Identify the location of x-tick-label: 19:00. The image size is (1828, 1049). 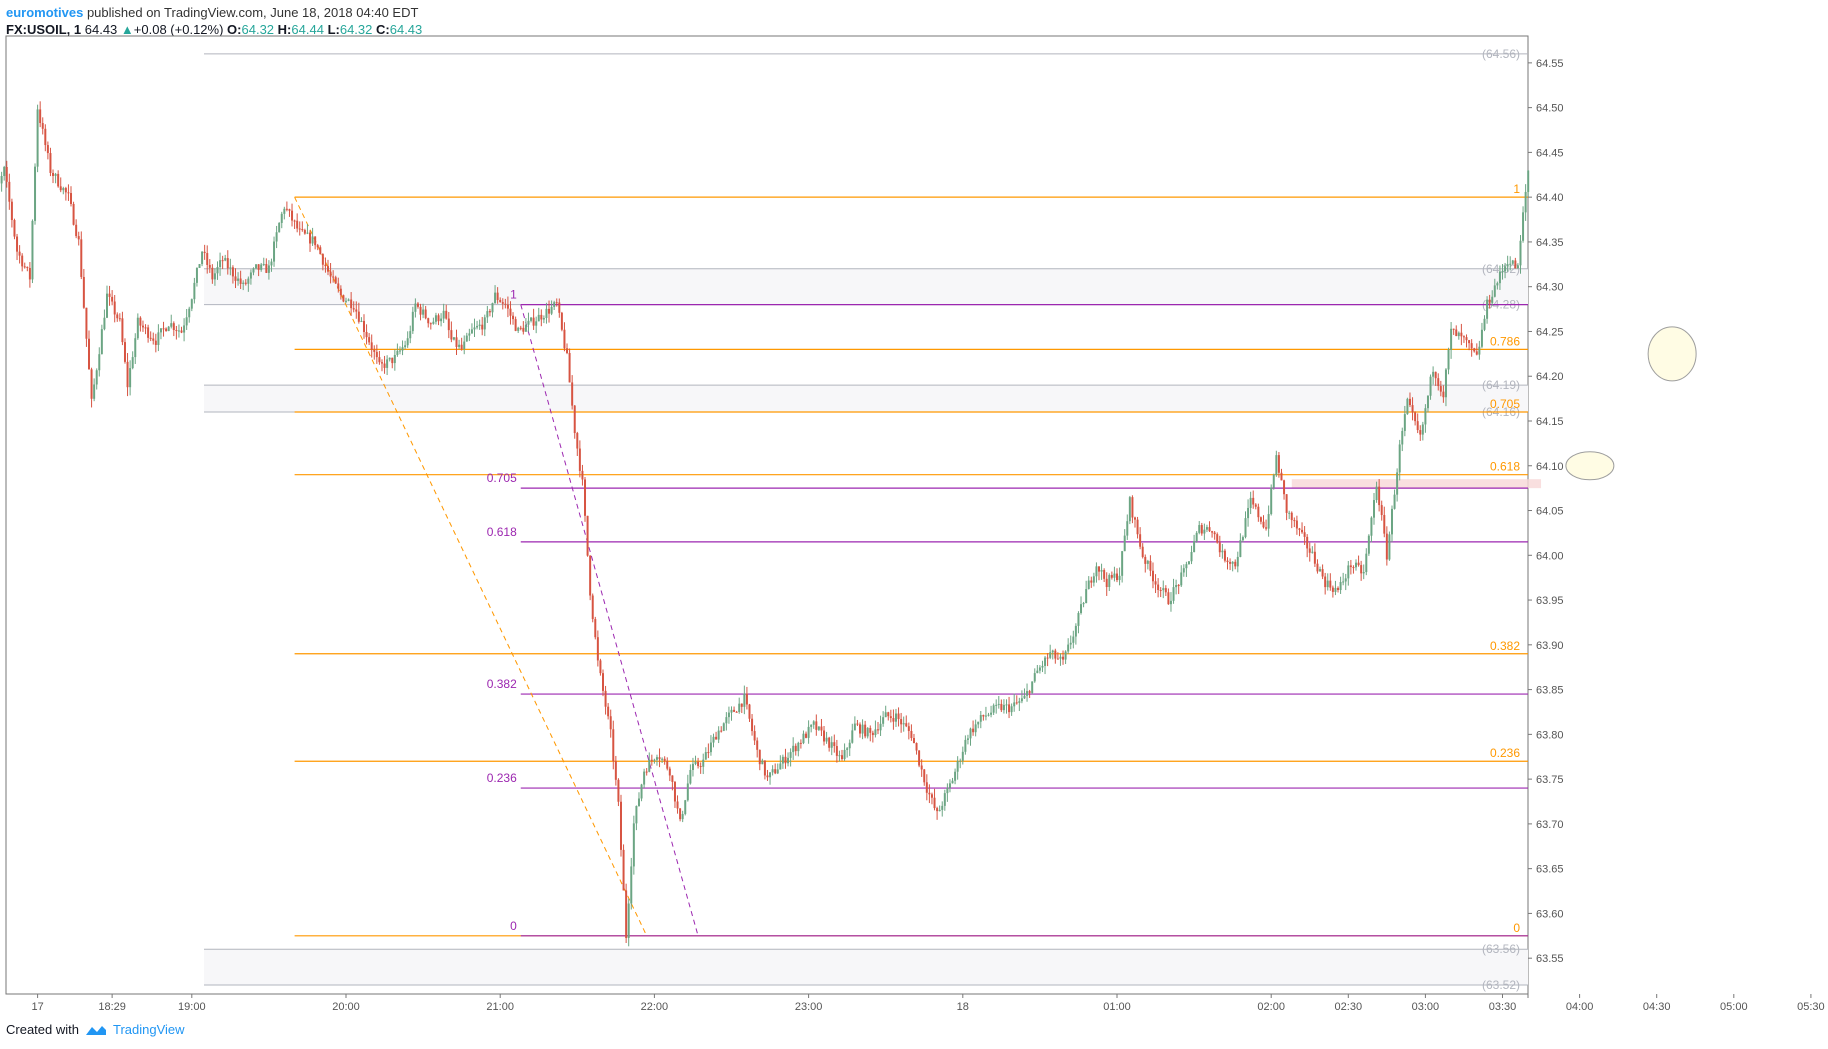
(192, 1005).